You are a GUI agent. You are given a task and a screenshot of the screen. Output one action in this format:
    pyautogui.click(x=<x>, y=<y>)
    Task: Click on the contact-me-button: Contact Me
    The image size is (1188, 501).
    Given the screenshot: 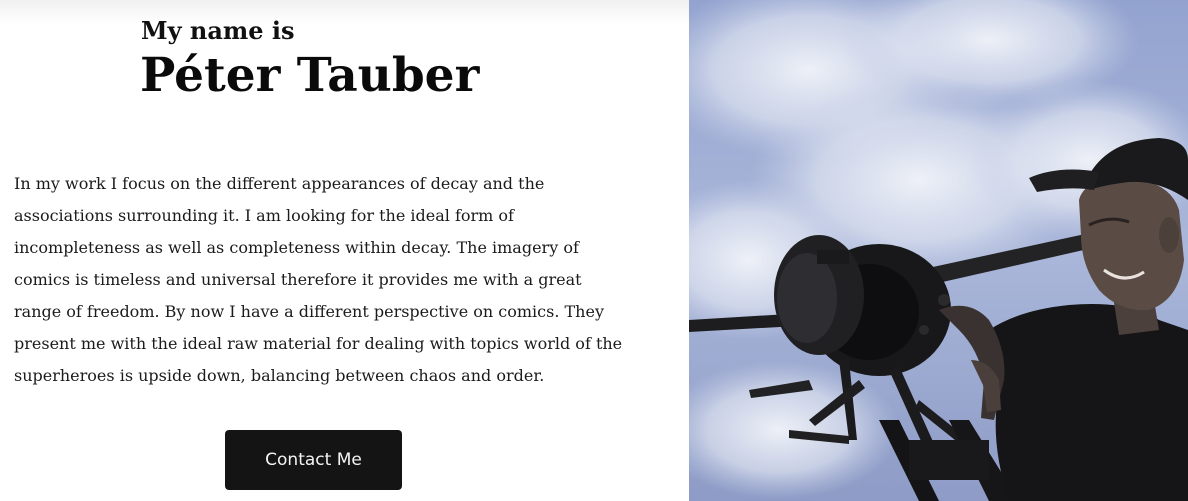 What is the action you would take?
    pyautogui.click(x=313, y=460)
    